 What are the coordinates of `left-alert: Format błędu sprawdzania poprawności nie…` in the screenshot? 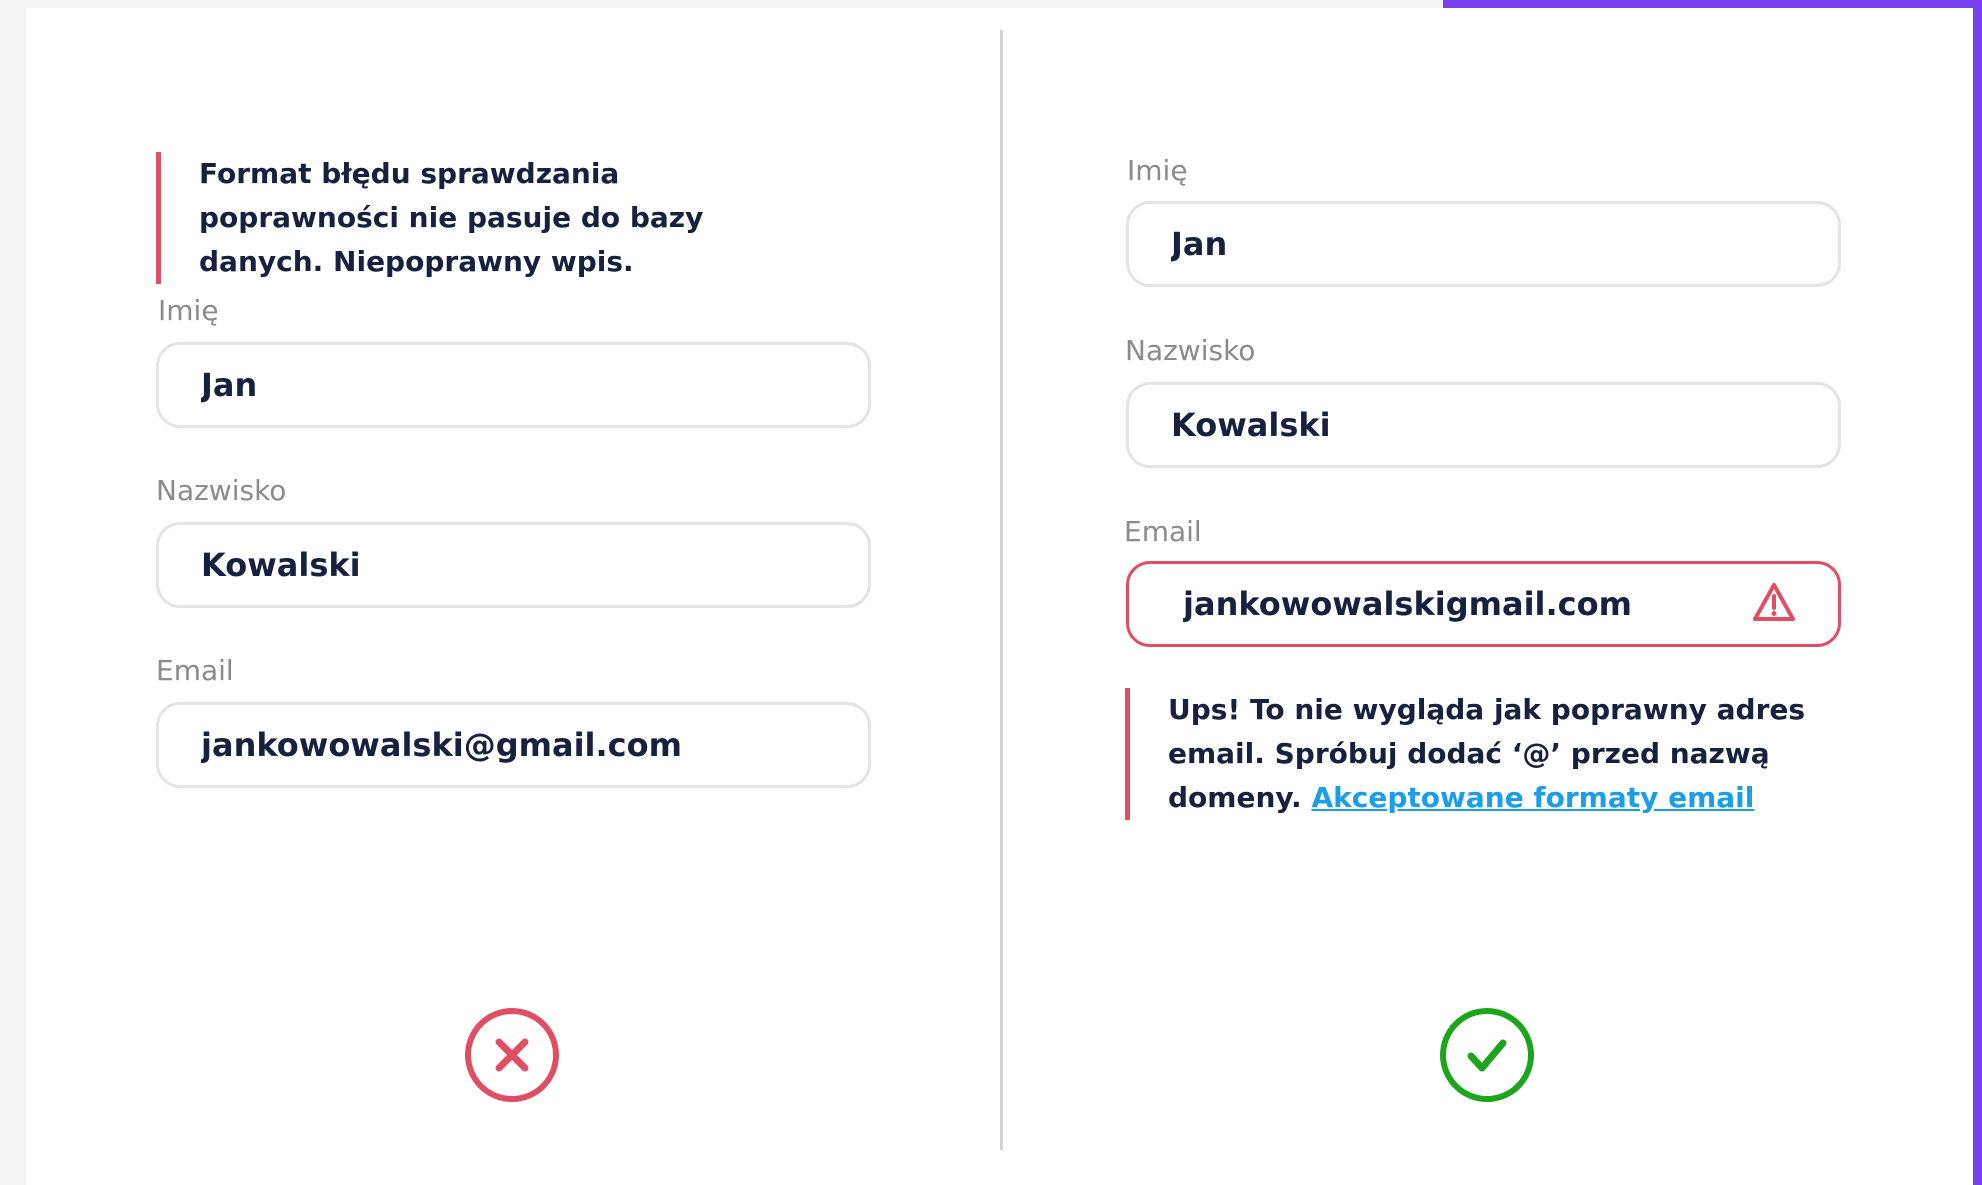 It's located at (457, 218).